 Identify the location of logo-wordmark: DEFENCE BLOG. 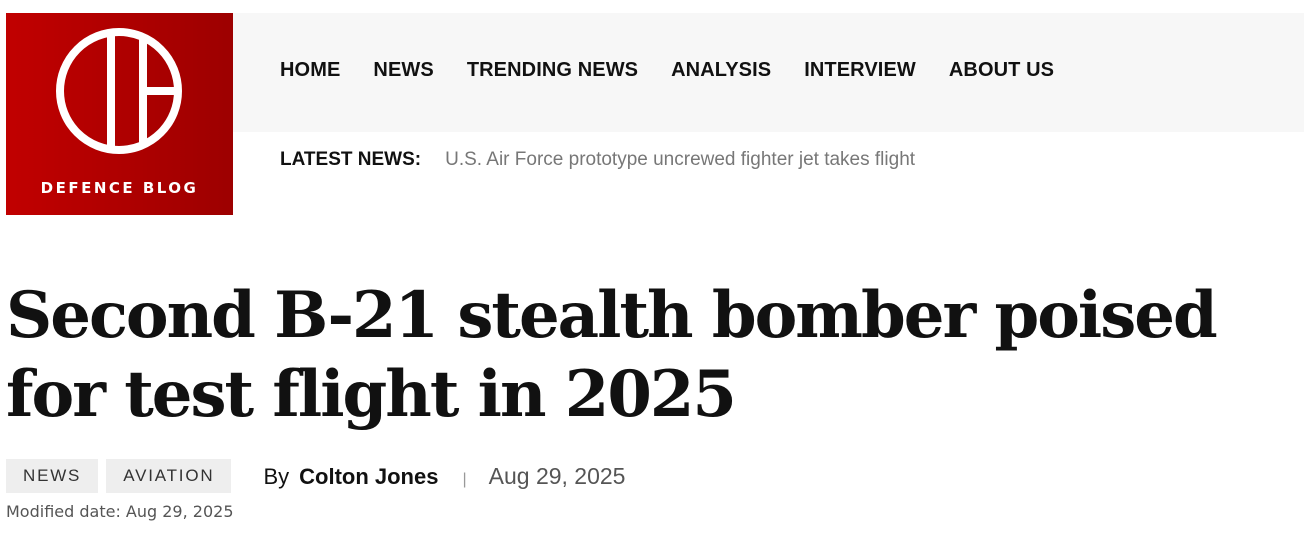
(119, 188).